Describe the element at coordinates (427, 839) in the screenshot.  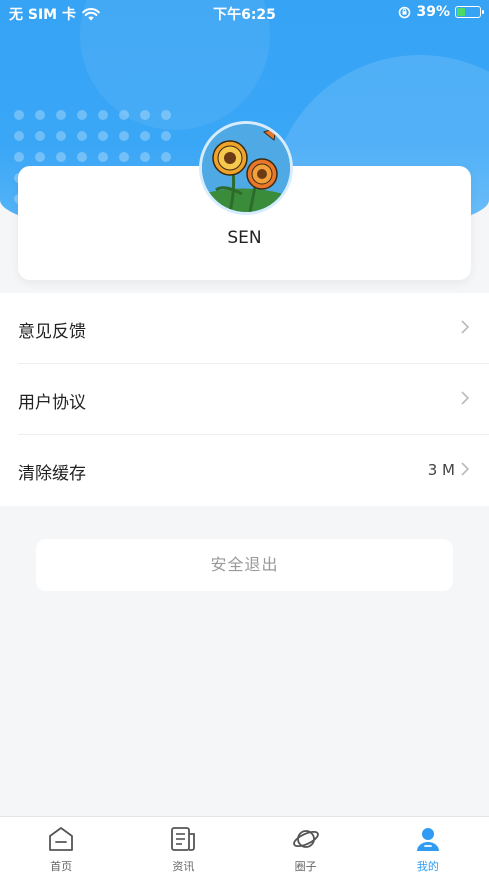
I see `user-icon` at that location.